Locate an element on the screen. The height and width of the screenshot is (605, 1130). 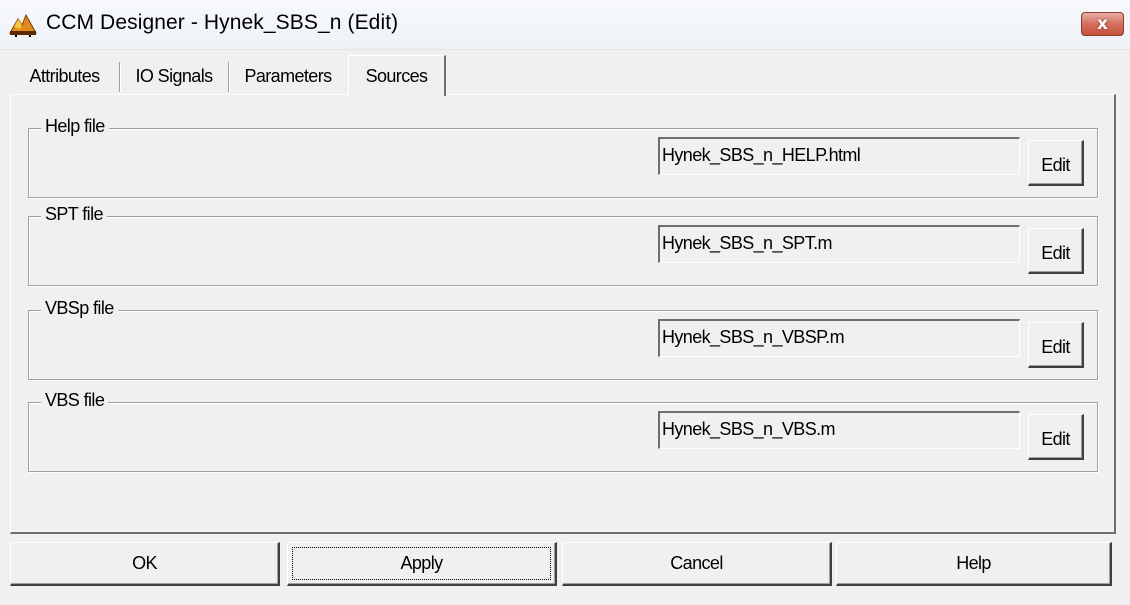
group-label: SPT file is located at coordinates (74, 214).